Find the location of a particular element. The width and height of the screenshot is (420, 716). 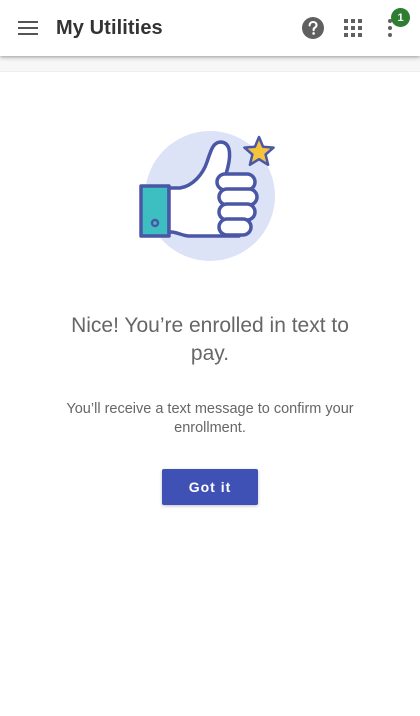

help-circle-icon is located at coordinates (313, 28).